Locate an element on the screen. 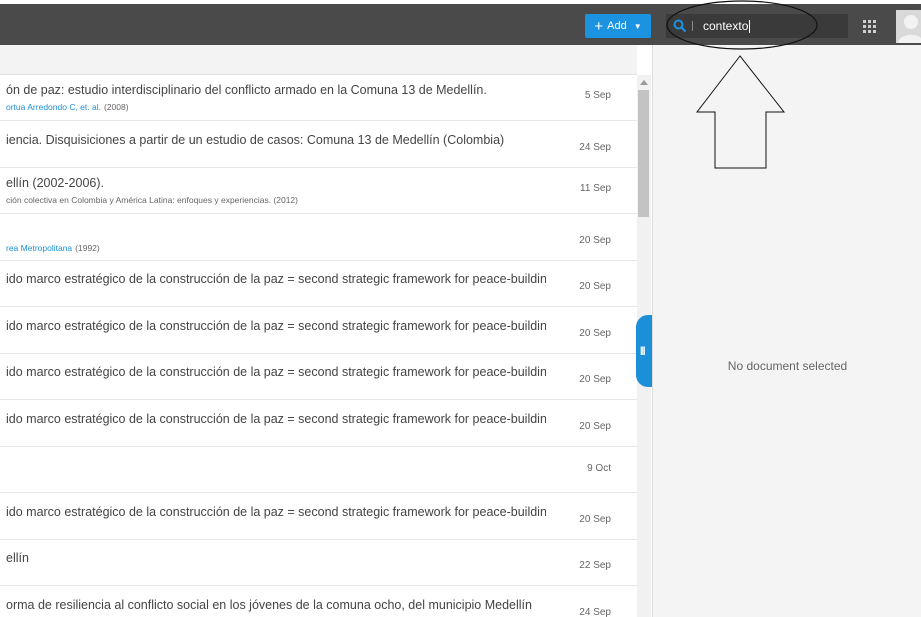  search-icon is located at coordinates (680, 26).